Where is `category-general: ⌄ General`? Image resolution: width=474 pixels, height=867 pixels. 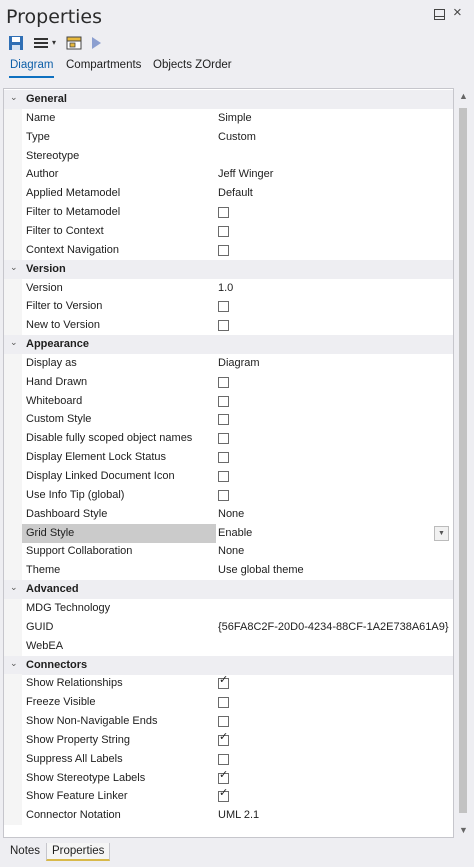
category-general: ⌄ General is located at coordinates (228, 99).